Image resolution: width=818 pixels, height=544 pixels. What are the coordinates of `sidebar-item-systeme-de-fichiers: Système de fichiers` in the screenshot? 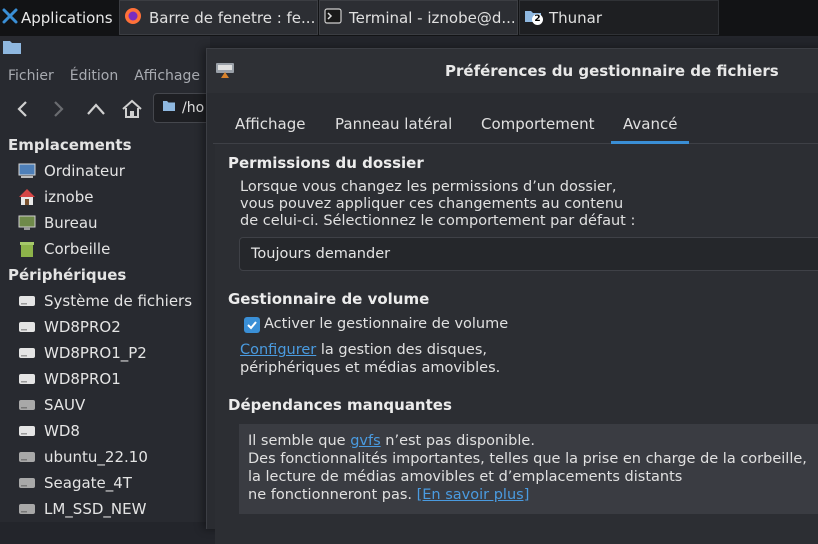 It's located at (105, 301).